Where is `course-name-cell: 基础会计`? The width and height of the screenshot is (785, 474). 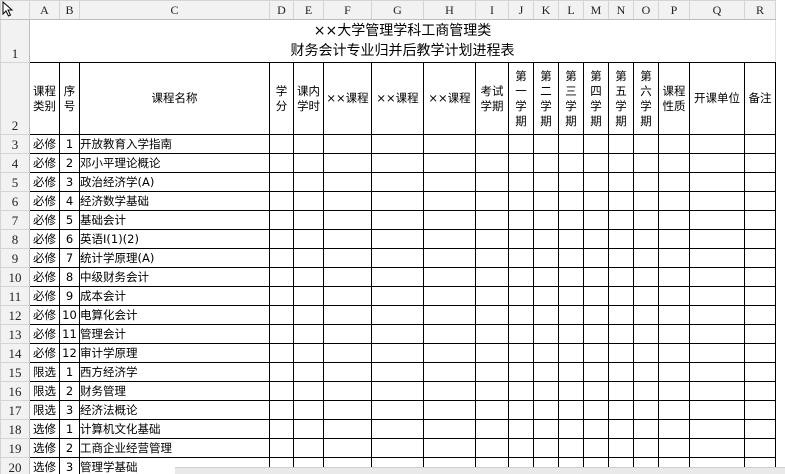 course-name-cell: 基础会计 is located at coordinates (174, 220).